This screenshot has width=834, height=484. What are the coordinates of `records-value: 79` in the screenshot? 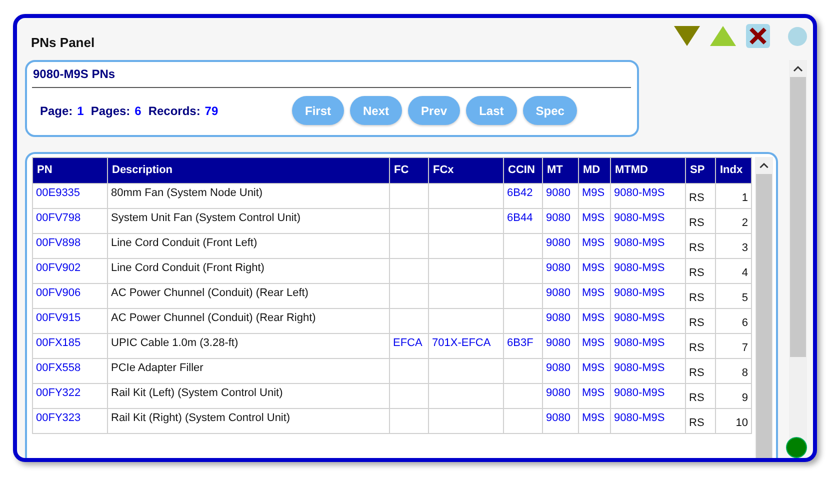 It's located at (211, 111).